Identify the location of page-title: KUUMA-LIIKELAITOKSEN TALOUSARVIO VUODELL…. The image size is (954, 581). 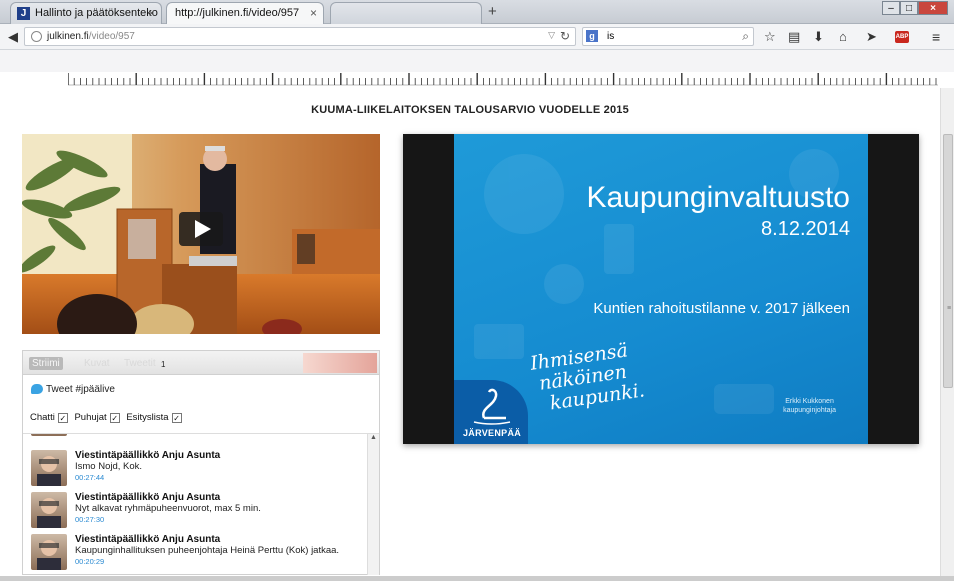
(470, 110).